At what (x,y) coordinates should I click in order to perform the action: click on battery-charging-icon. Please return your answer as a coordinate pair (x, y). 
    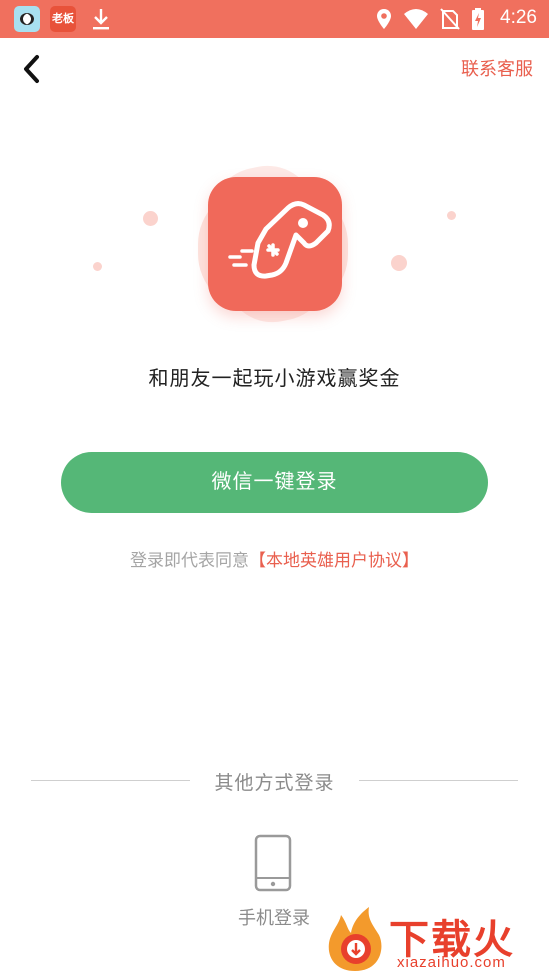
    Looking at the image, I should click on (478, 19).